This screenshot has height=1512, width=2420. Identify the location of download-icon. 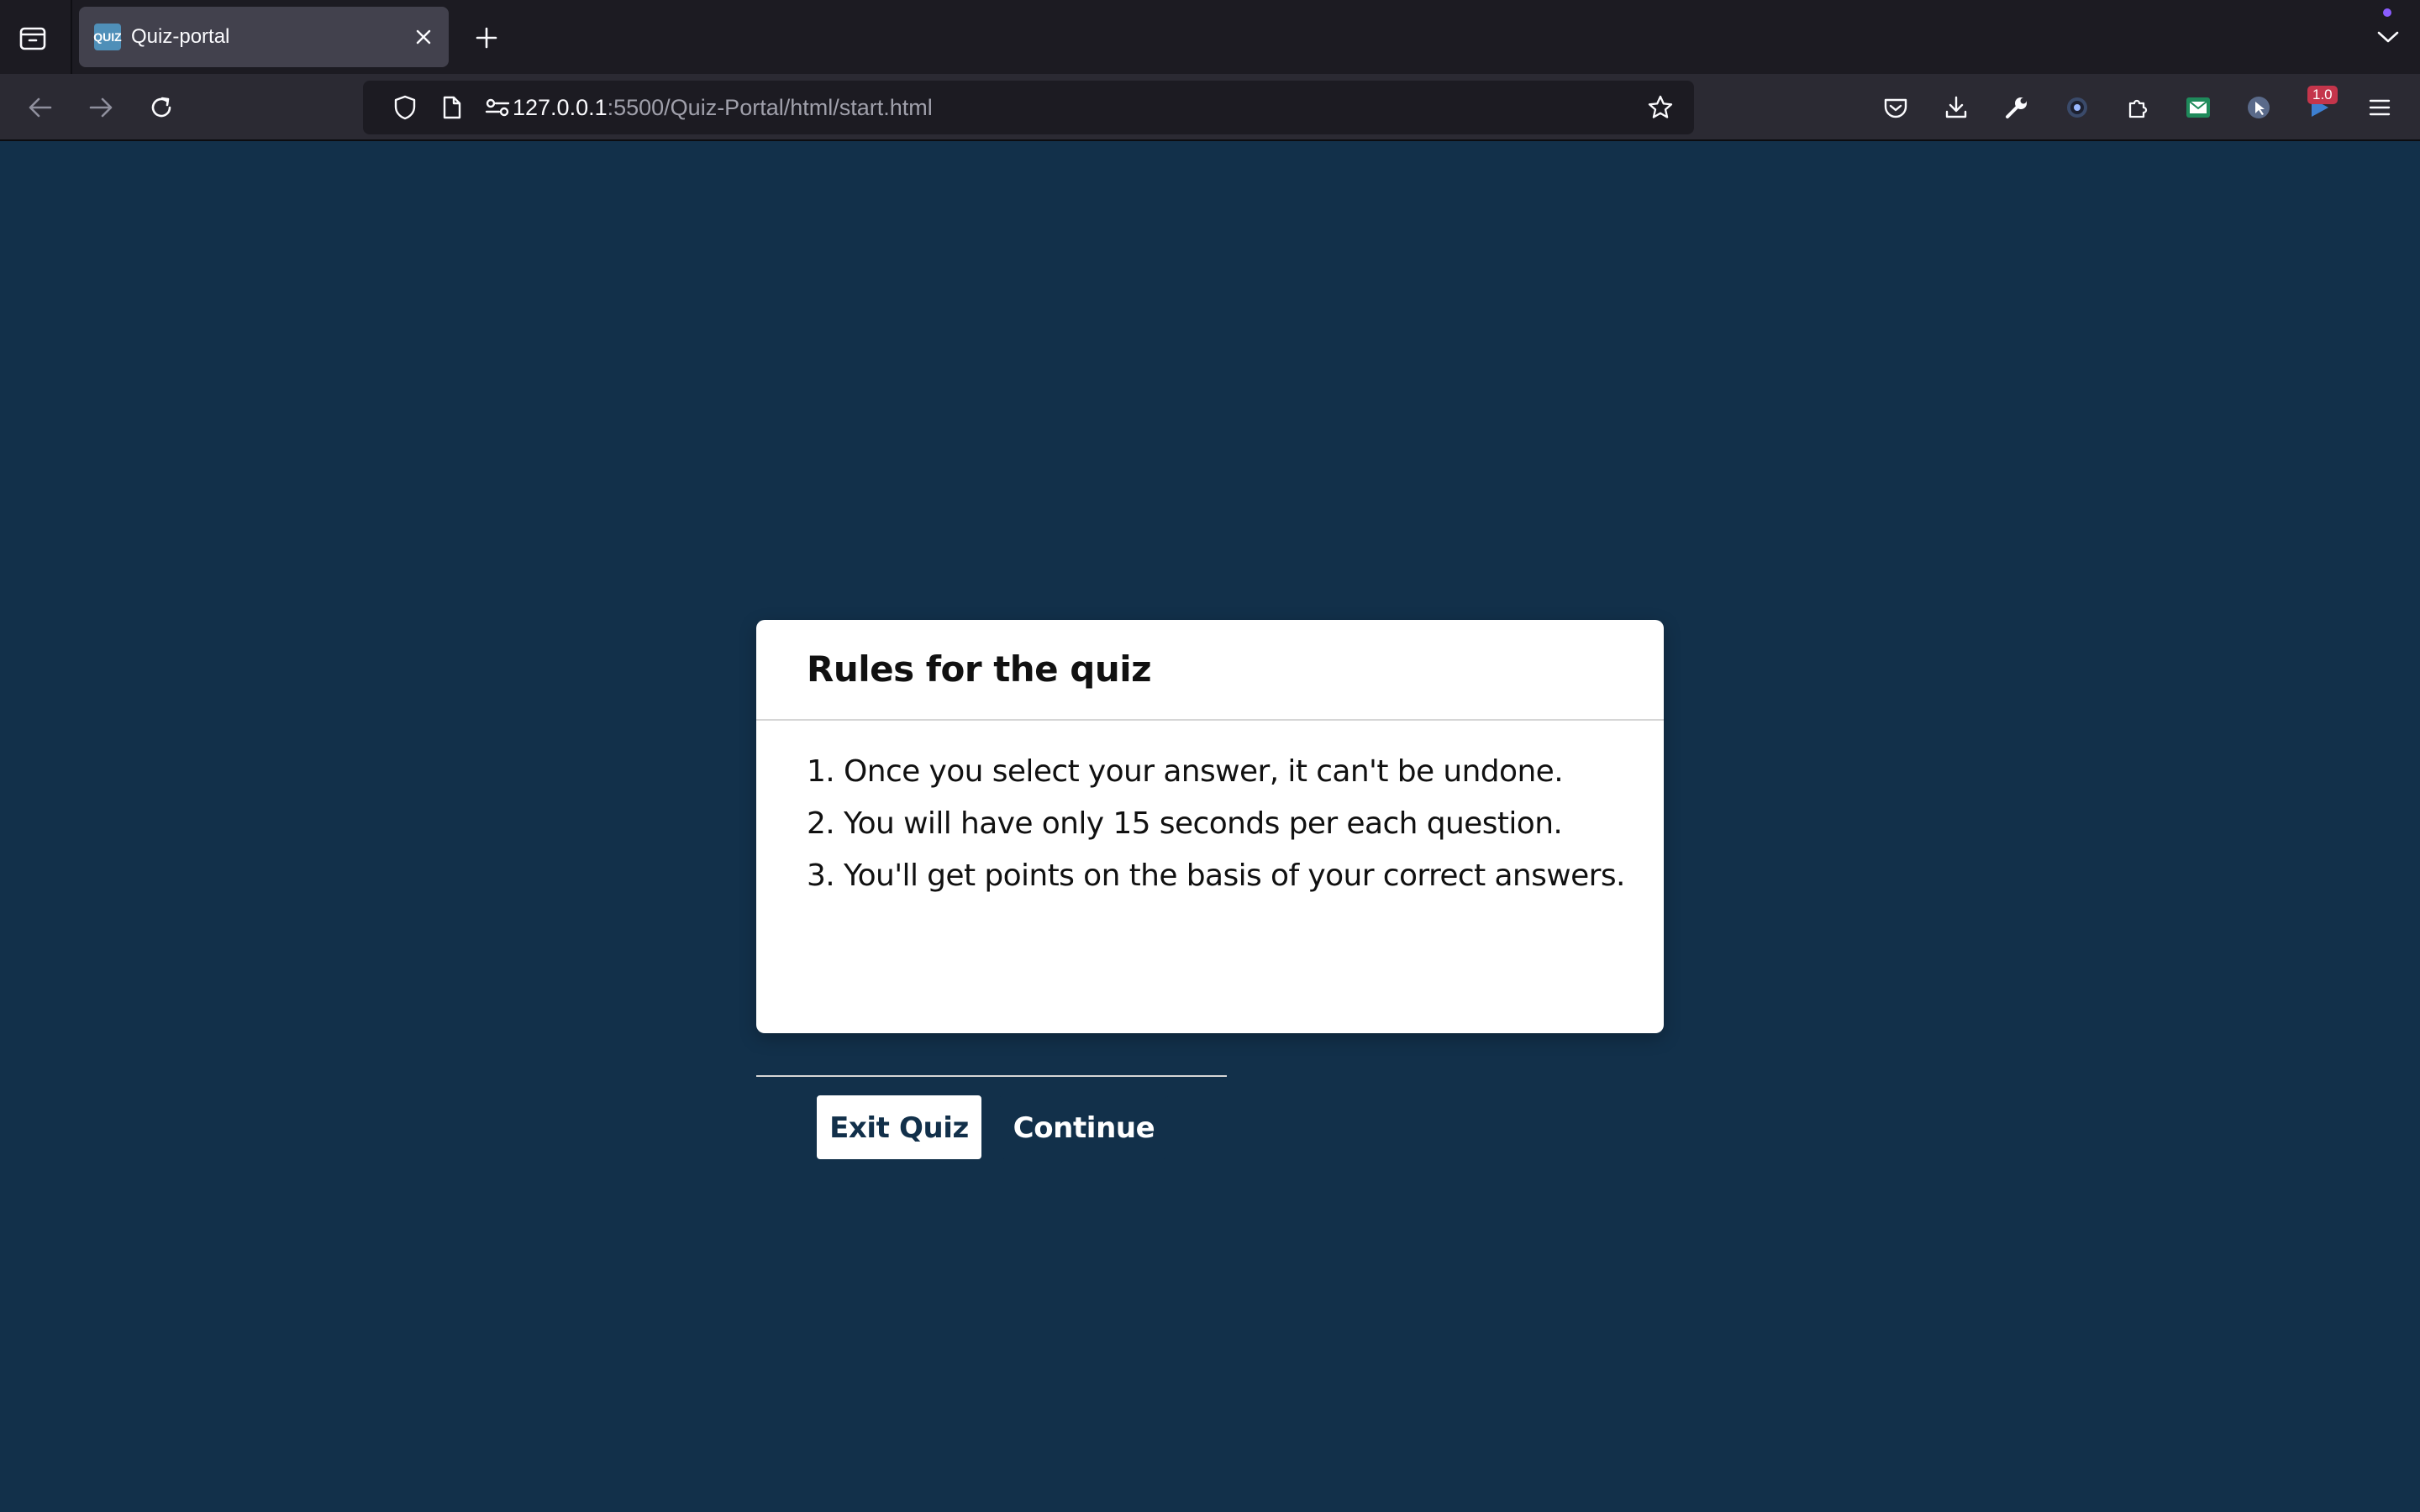
(1956, 107).